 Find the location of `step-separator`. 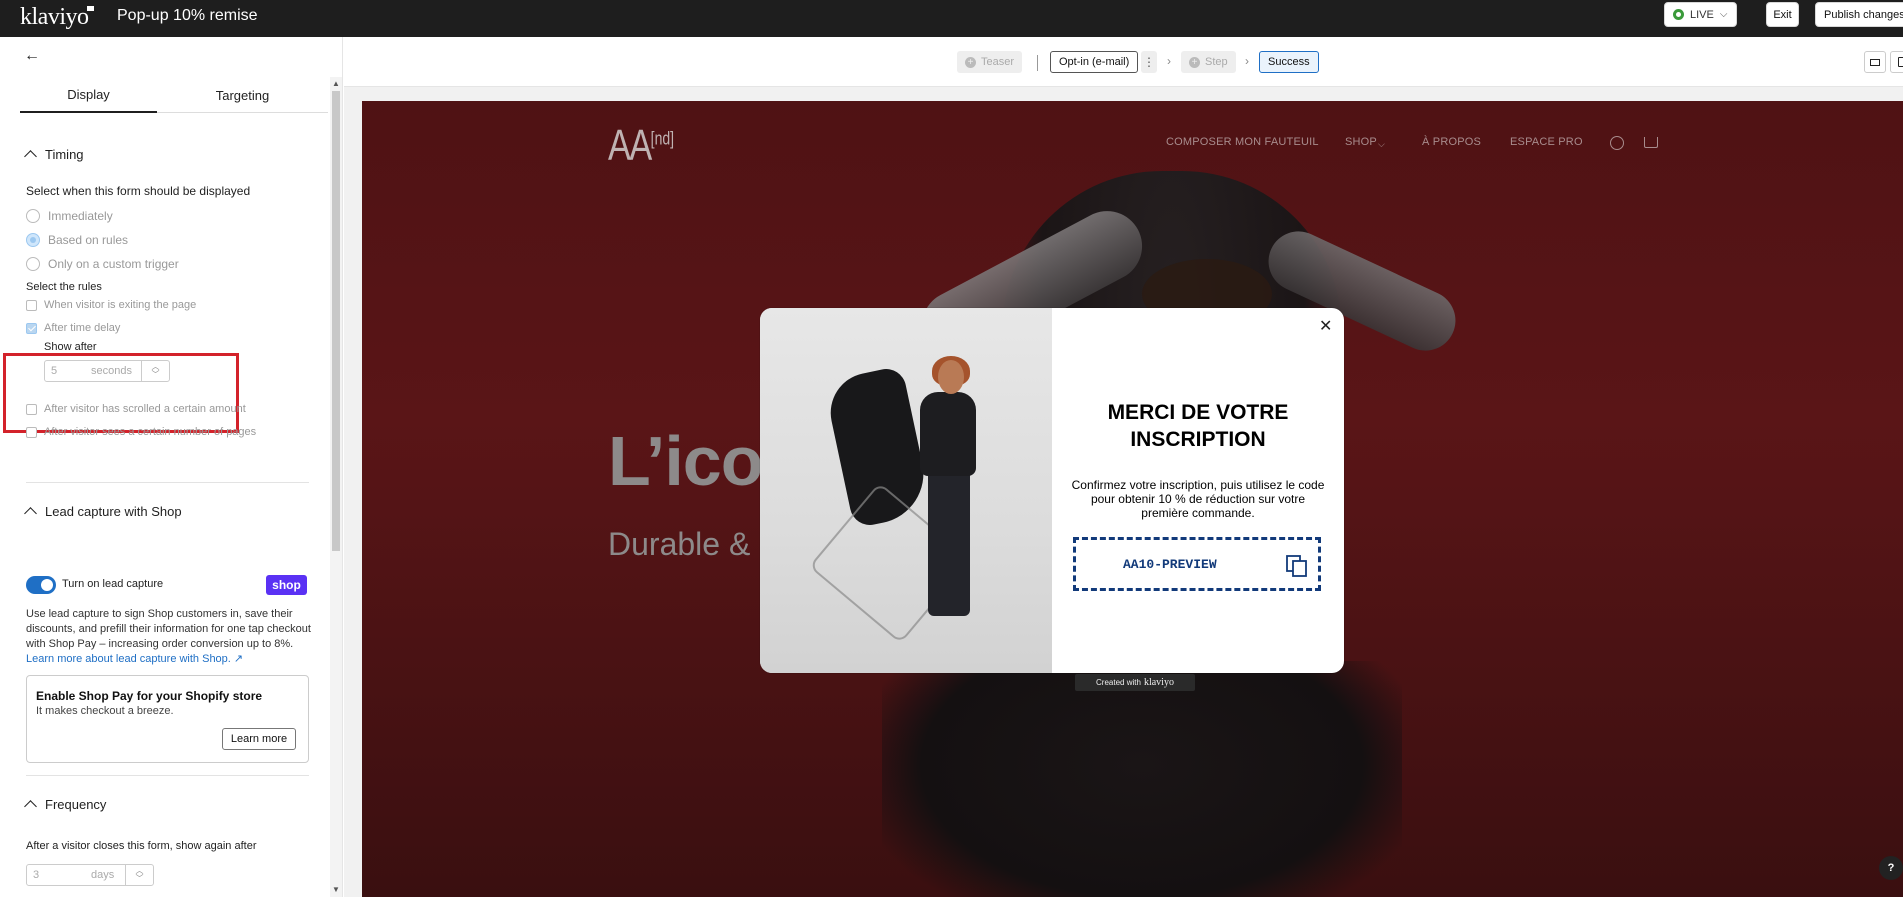

step-separator is located at coordinates (1037, 63).